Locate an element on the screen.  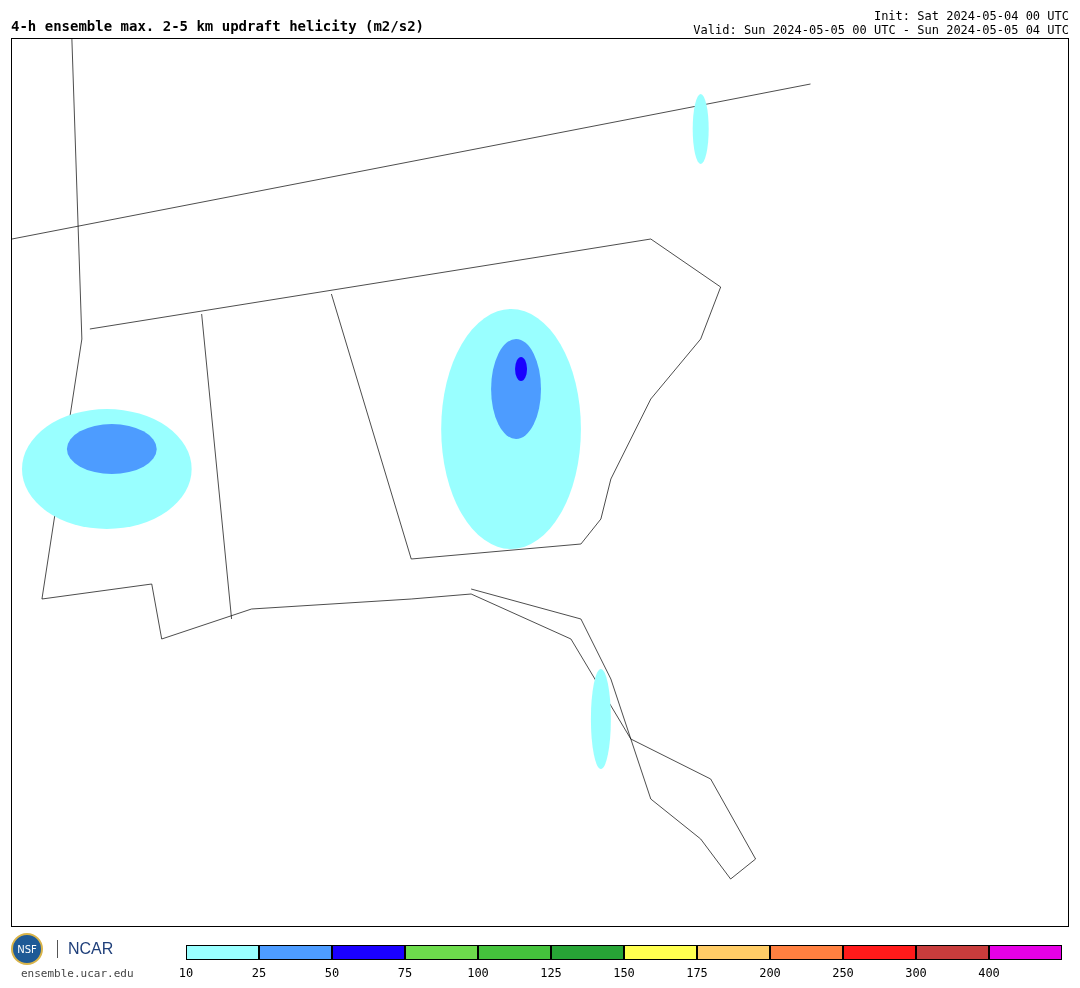
legend-label: 175 is located at coordinates (697, 973).